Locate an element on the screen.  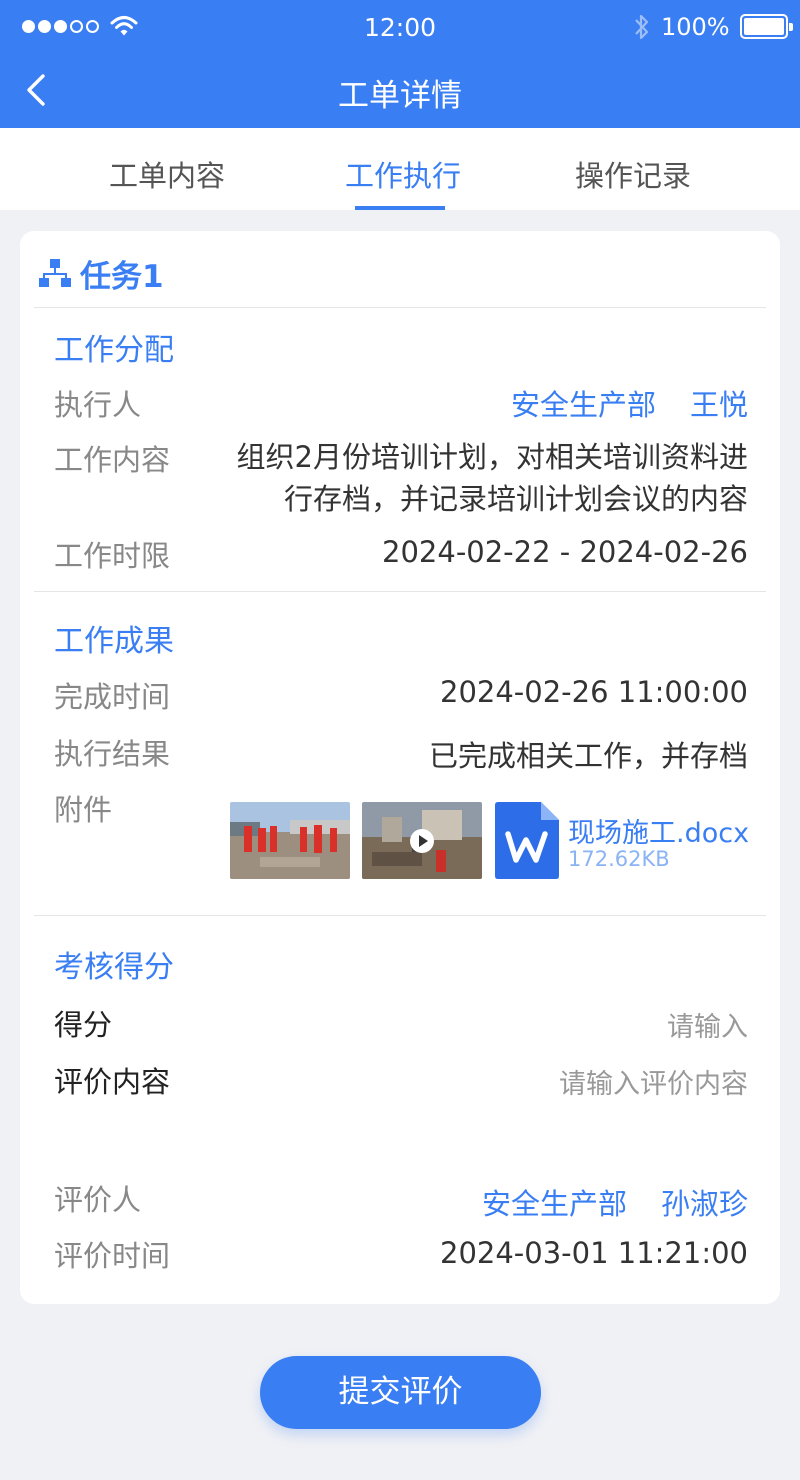
deadline-label: 工作时限 is located at coordinates (112, 556).